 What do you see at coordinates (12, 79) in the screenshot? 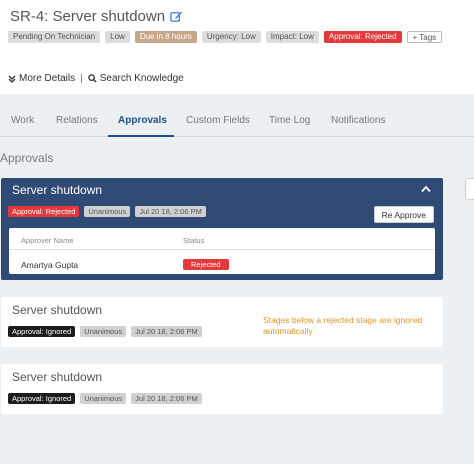
I see `double-chevron-down-icon` at bounding box center [12, 79].